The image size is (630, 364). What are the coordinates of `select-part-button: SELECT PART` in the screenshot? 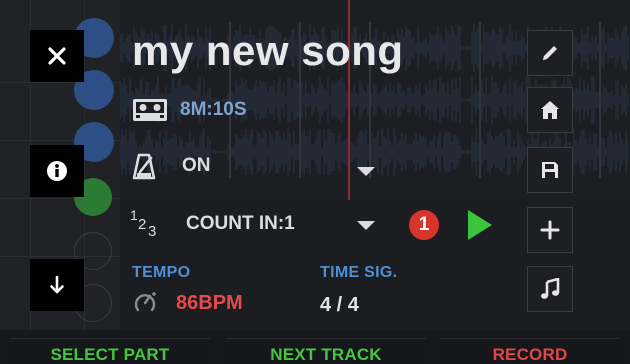 It's located at (110, 351).